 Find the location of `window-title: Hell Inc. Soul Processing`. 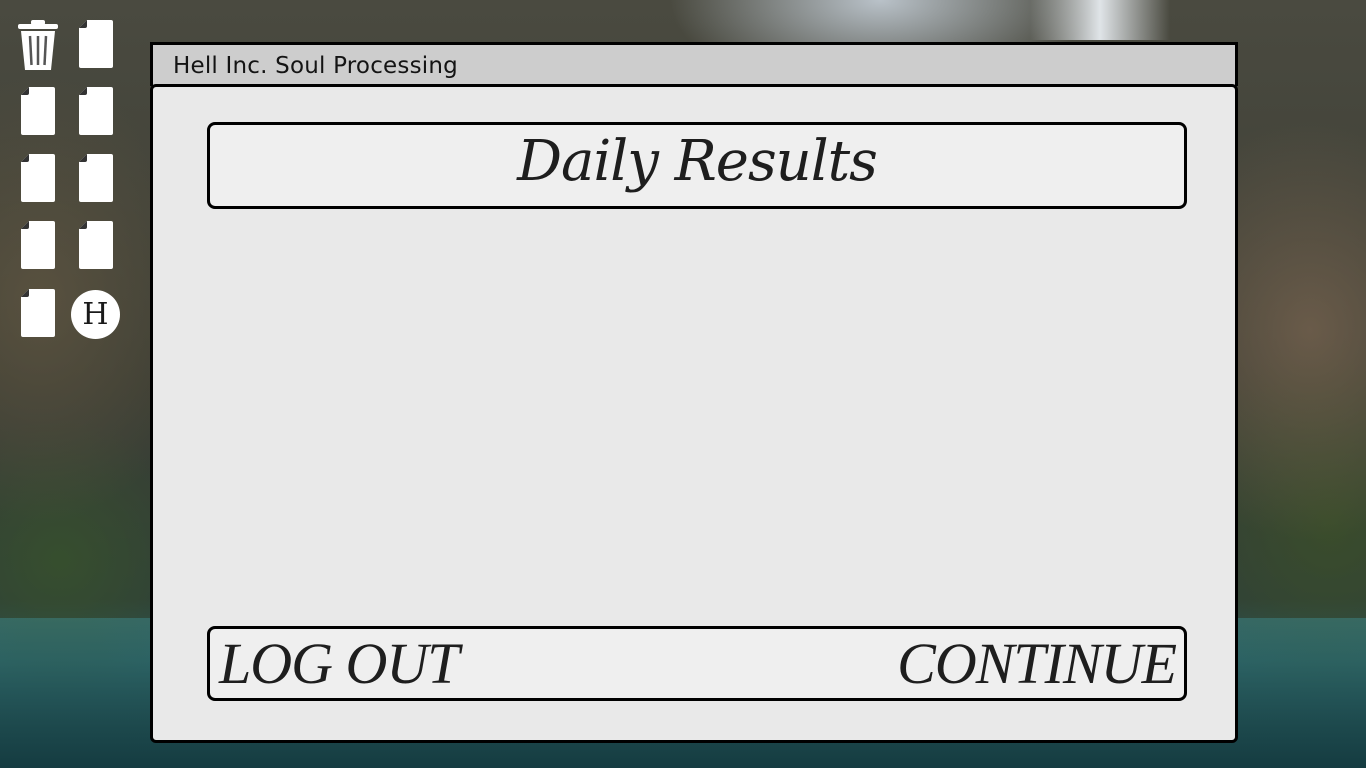

window-title: Hell Inc. Soul Processing is located at coordinates (315, 66).